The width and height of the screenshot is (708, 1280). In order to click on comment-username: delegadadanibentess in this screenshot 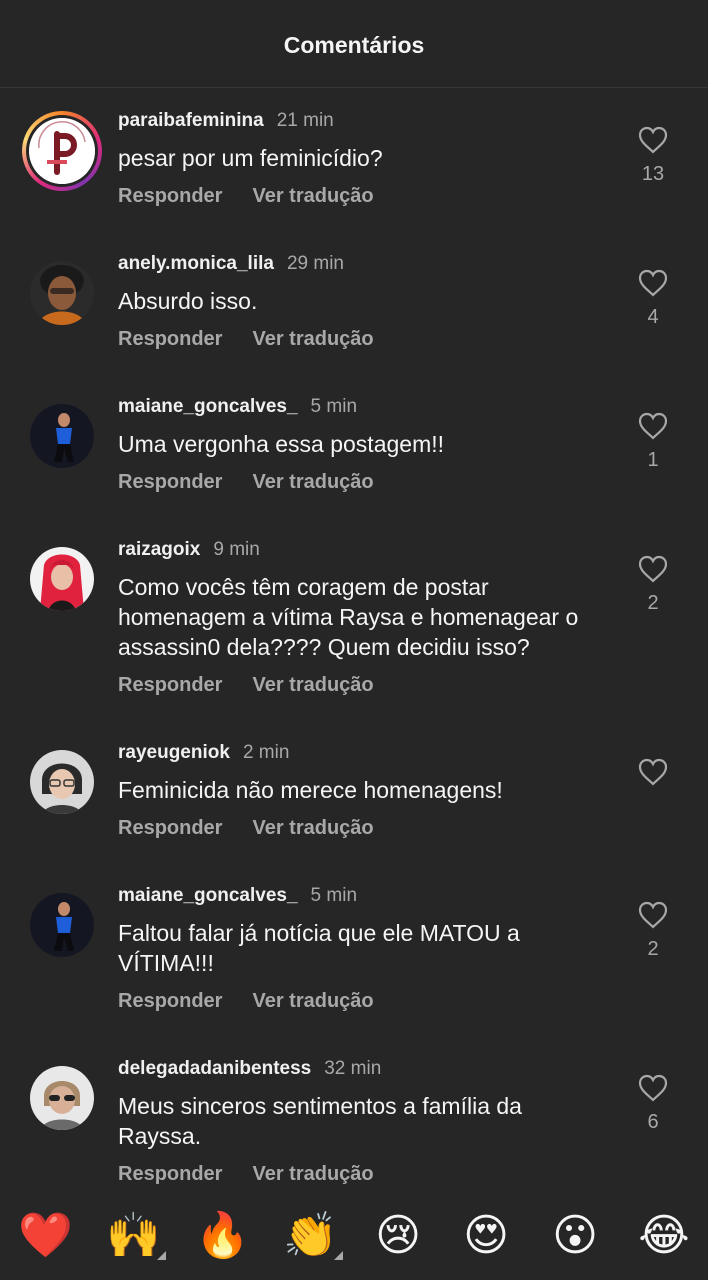, I will do `click(214, 1069)`.